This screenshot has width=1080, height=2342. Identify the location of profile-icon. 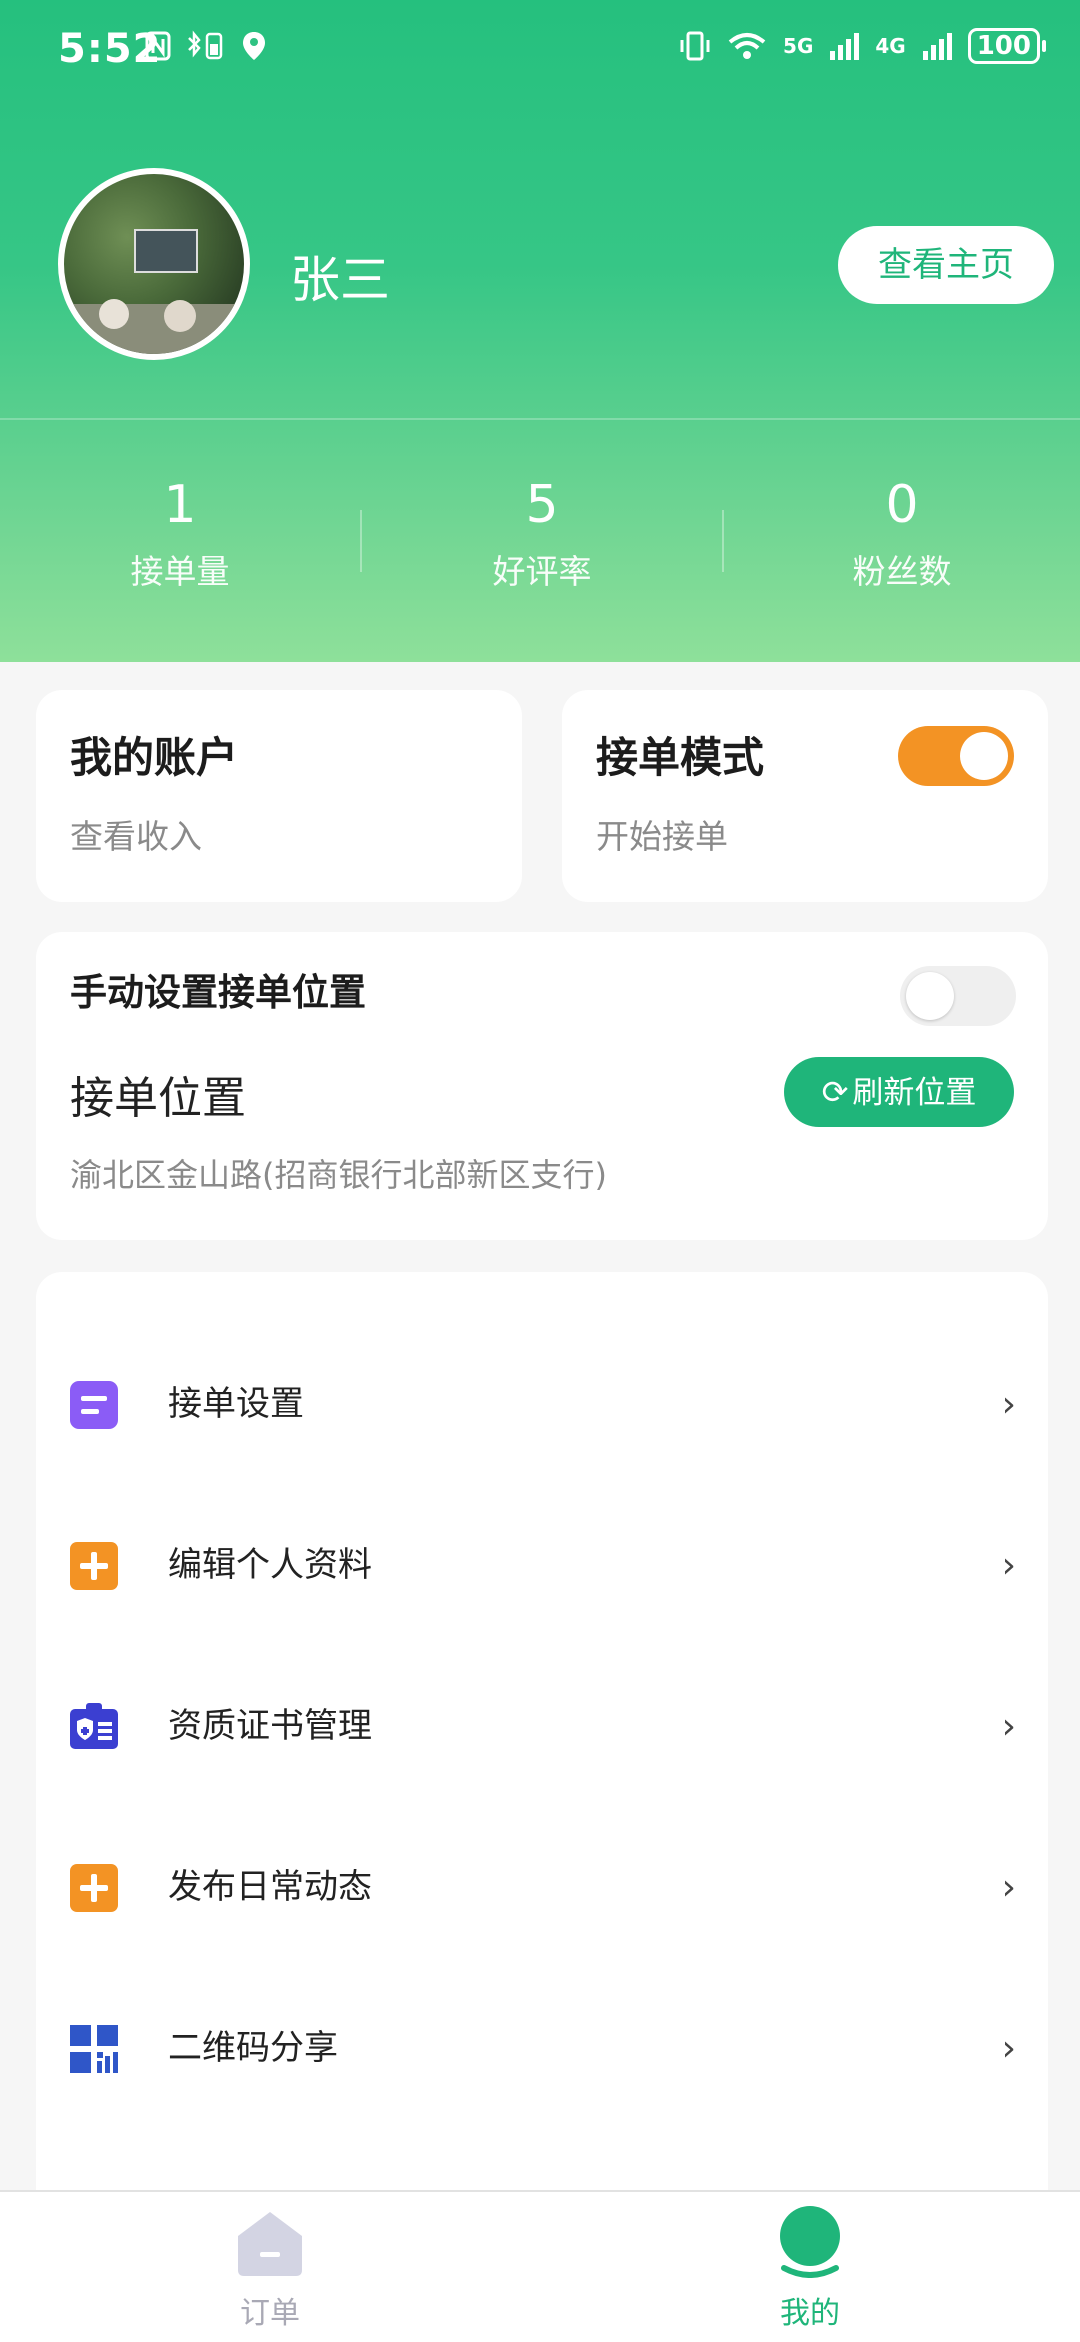
(810, 2242).